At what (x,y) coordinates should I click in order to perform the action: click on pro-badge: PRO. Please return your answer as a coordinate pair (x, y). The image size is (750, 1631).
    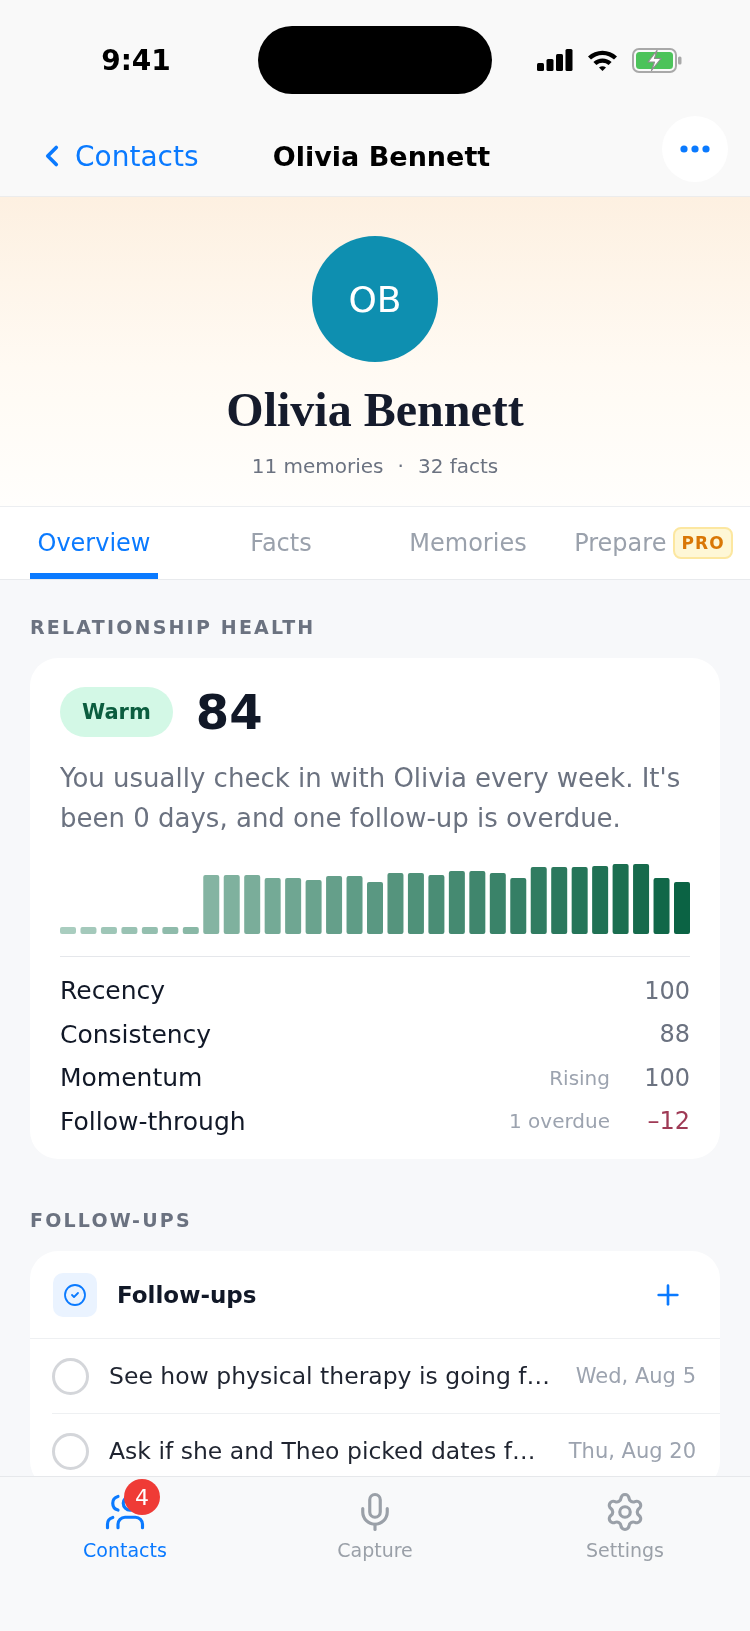
    Looking at the image, I should click on (703, 543).